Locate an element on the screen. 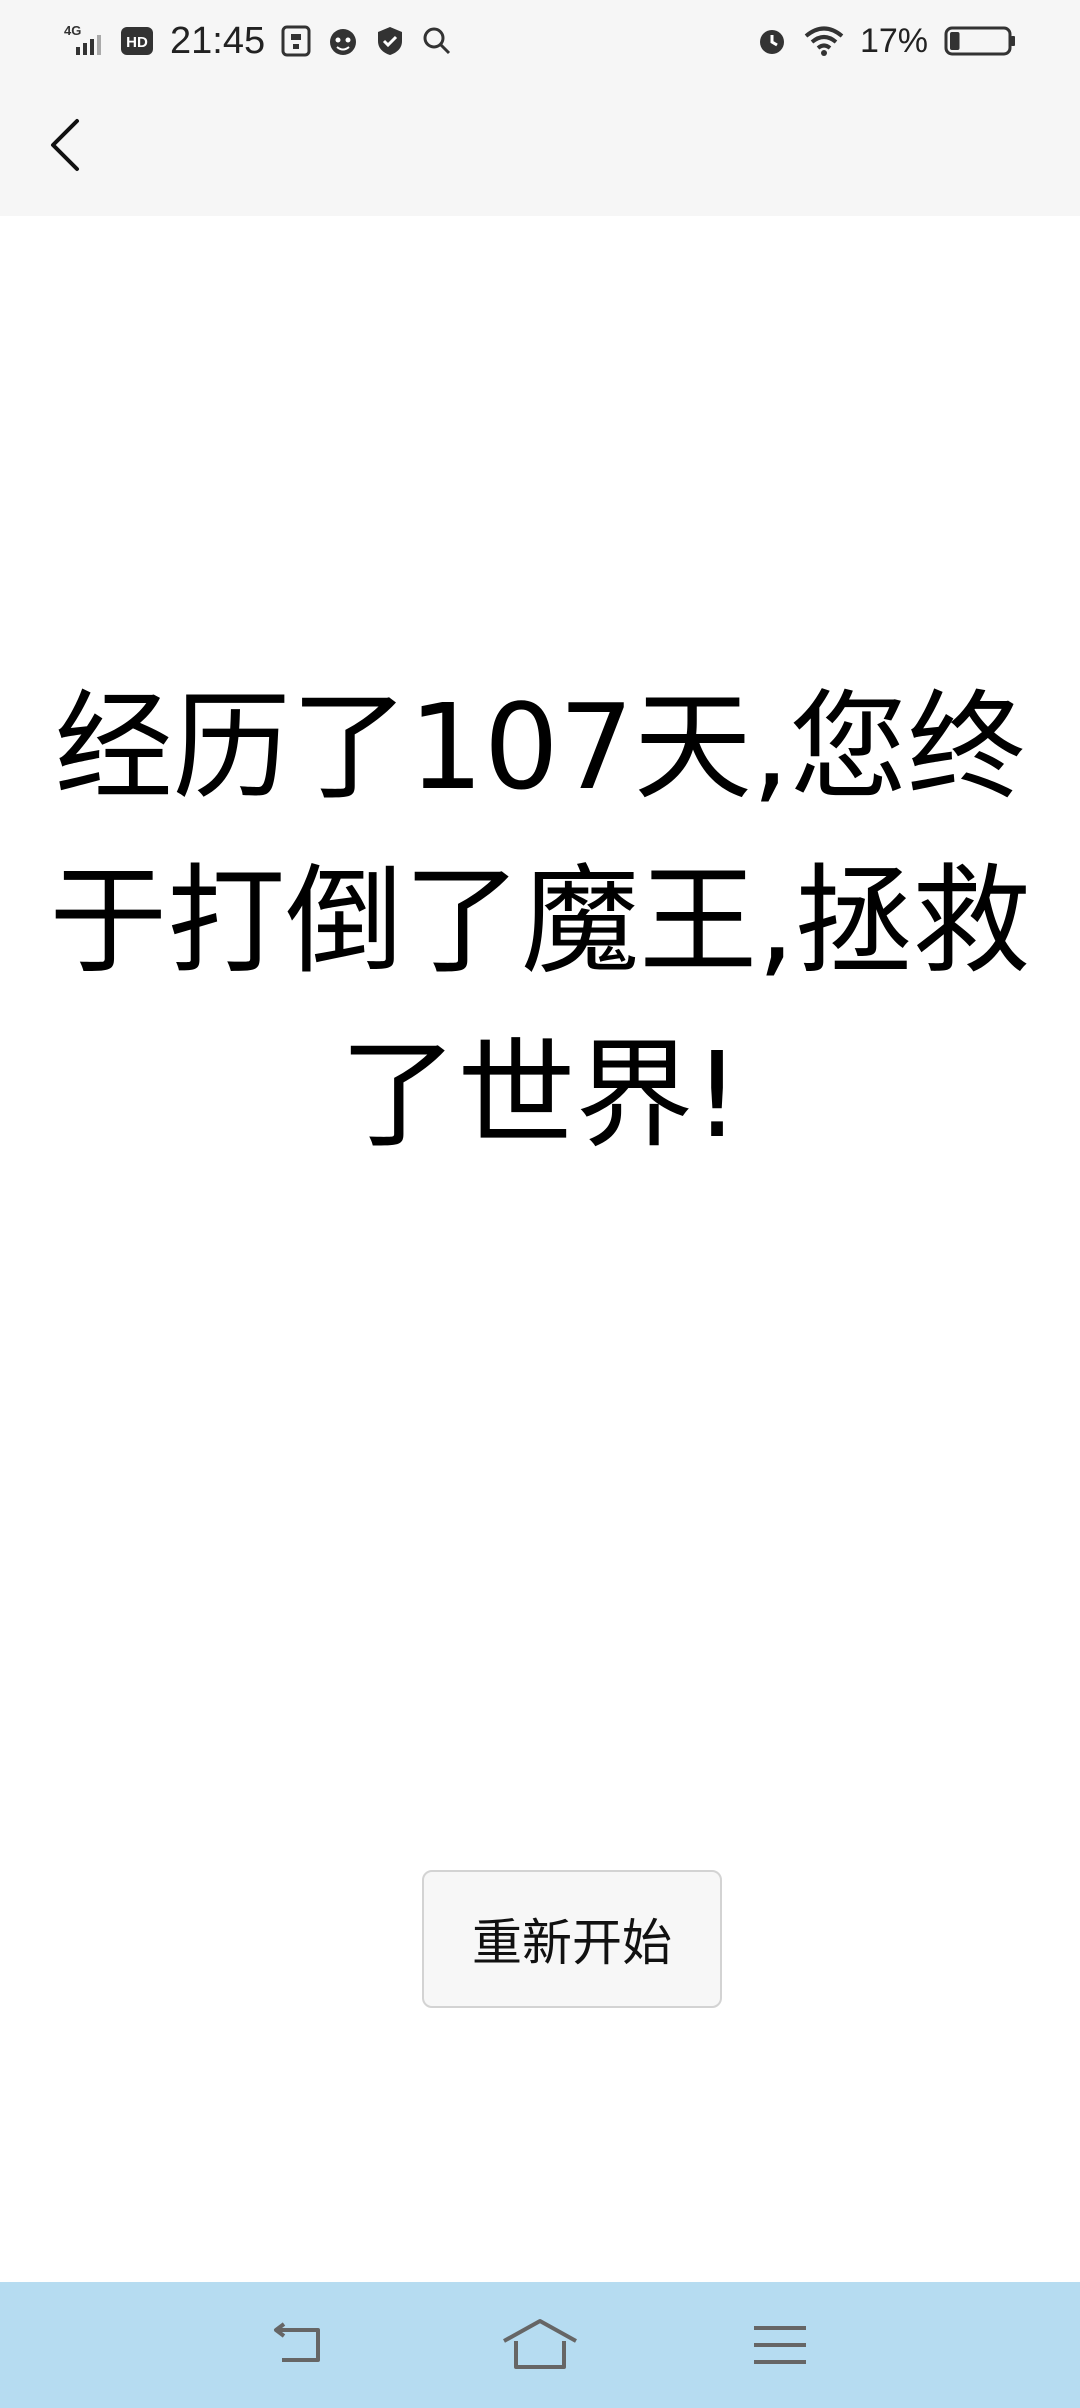  shield-icon is located at coordinates (390, 41).